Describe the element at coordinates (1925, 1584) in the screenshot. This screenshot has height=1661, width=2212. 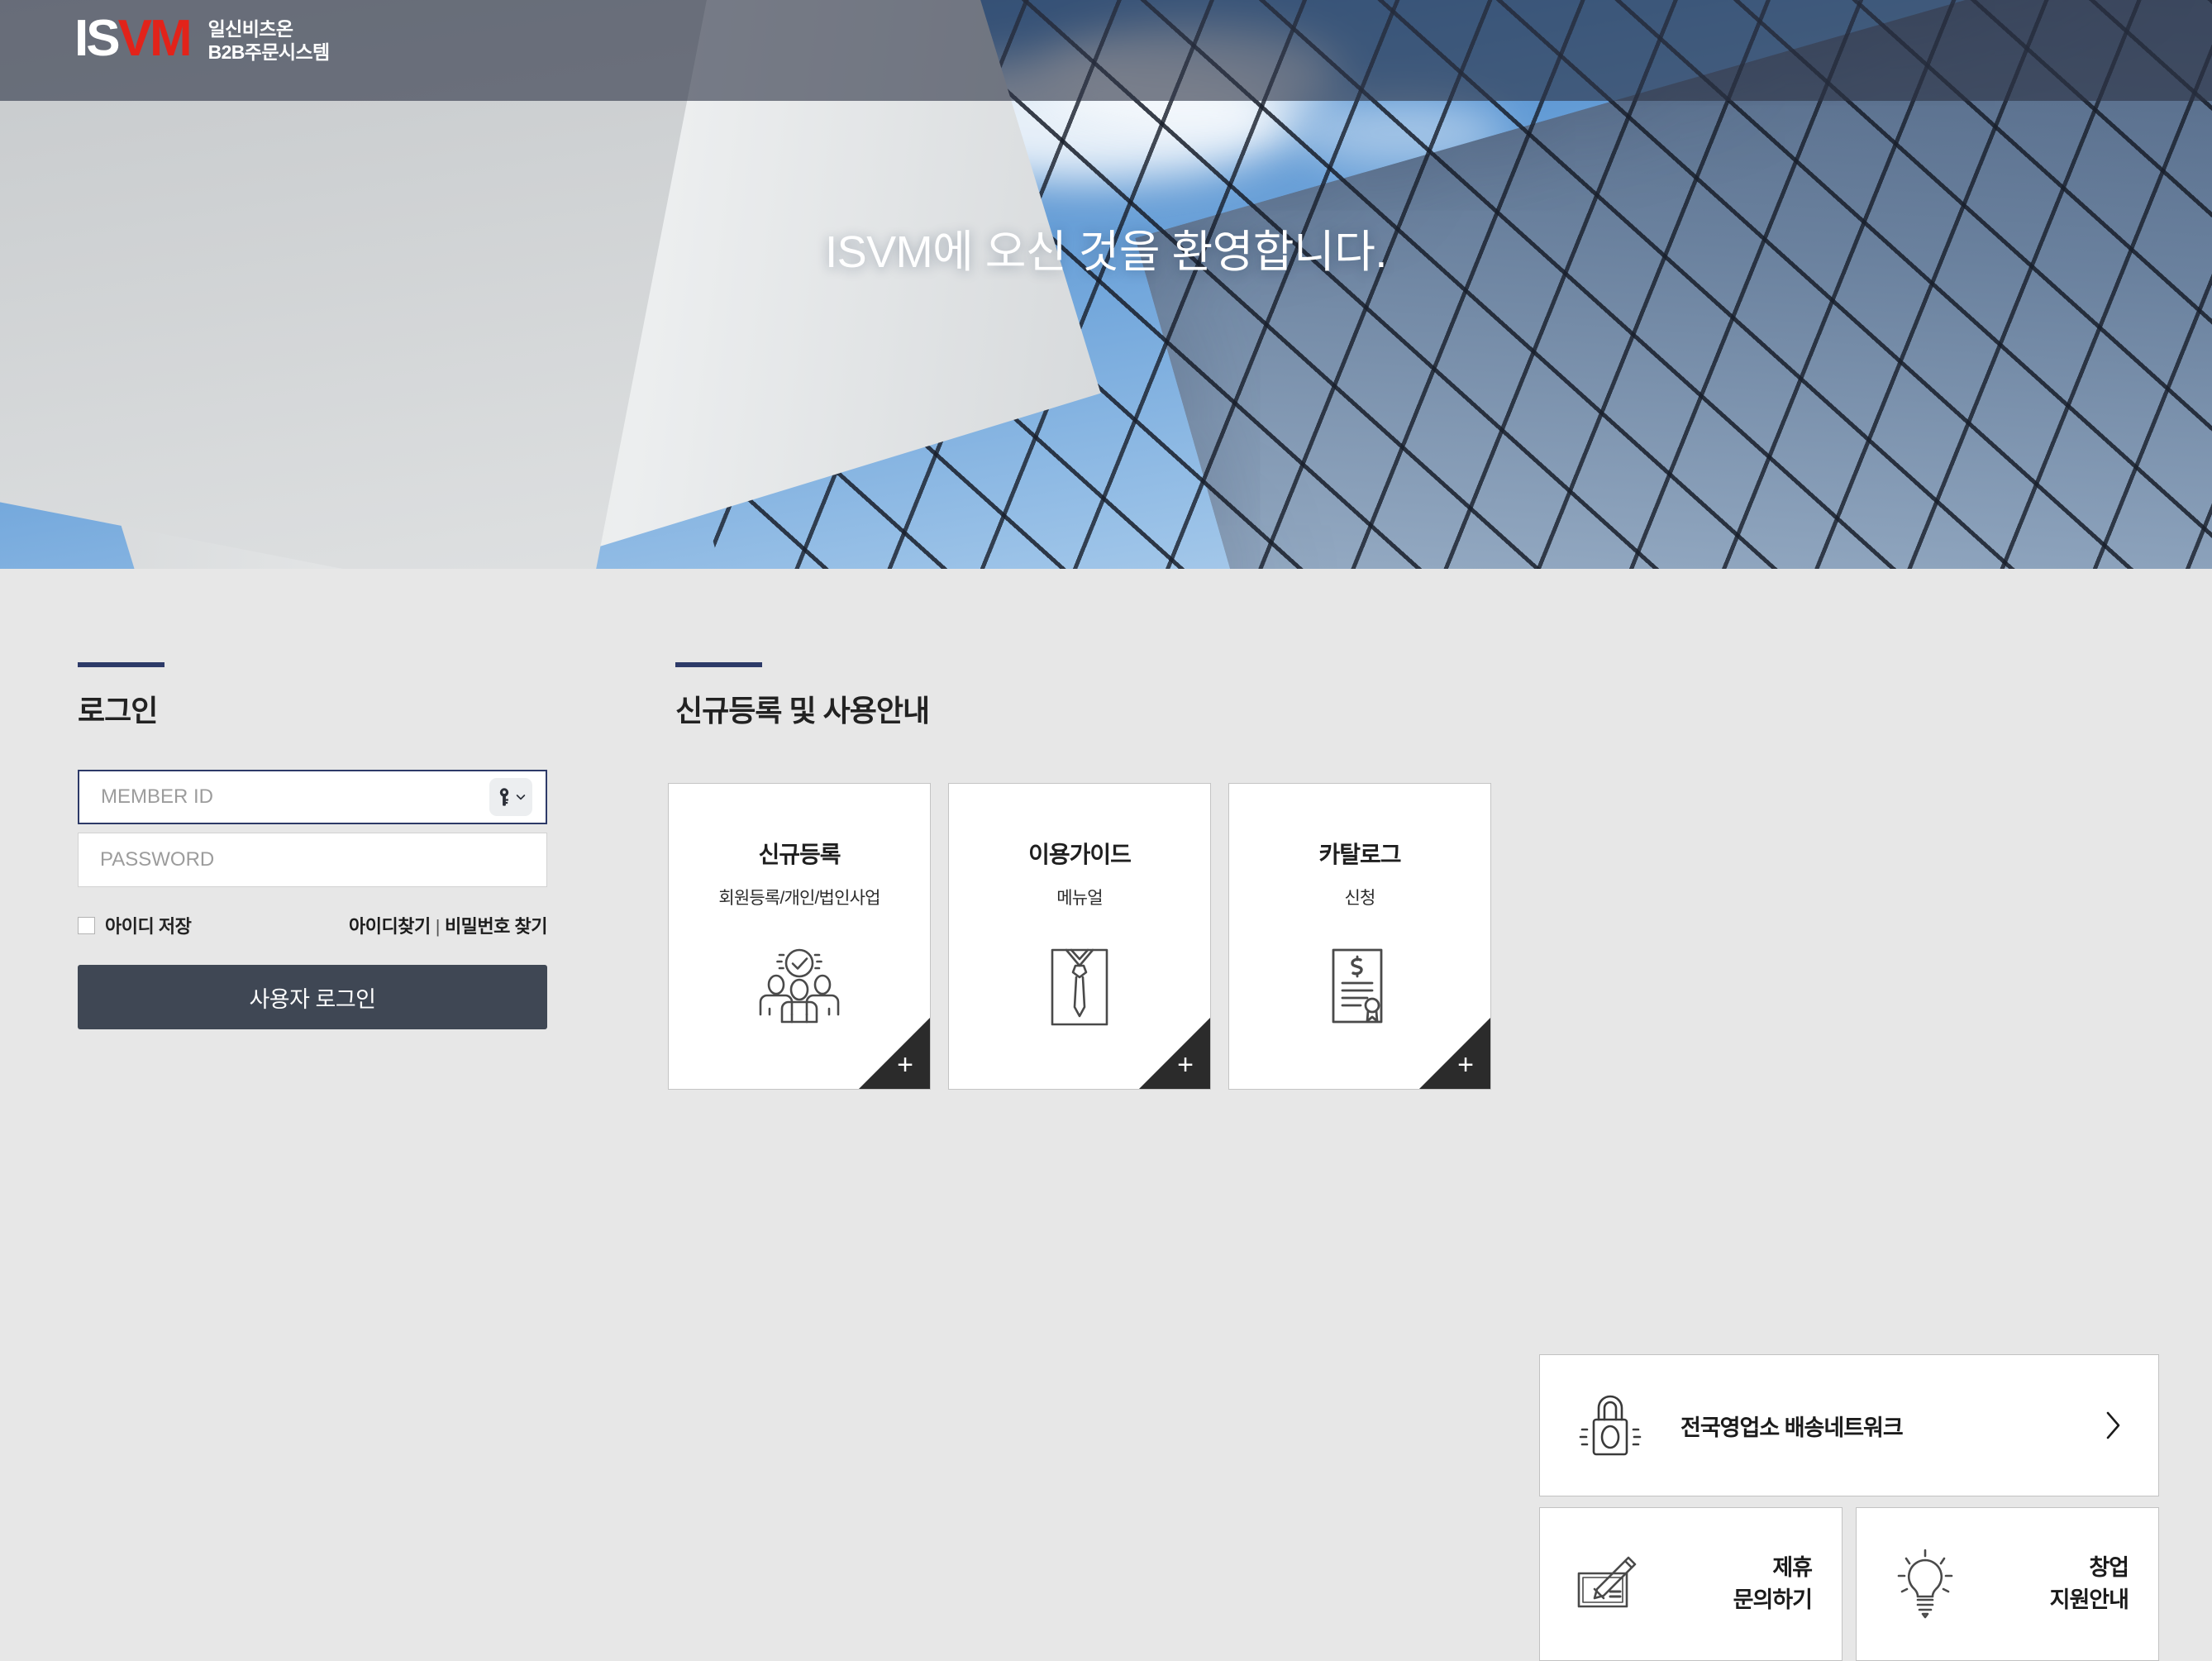
I see `lightbulb-icon` at that location.